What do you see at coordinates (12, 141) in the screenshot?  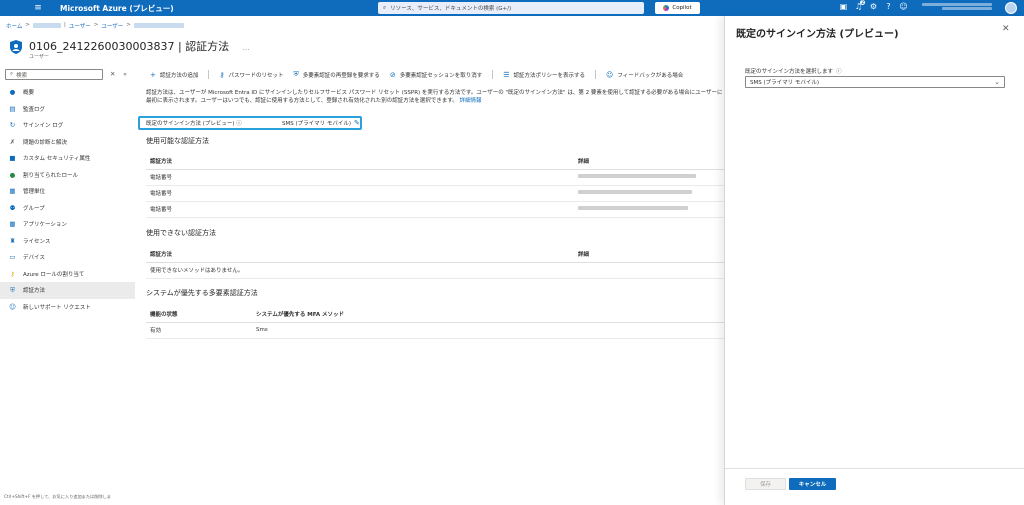 I see `wrench-icon: ✗` at bounding box center [12, 141].